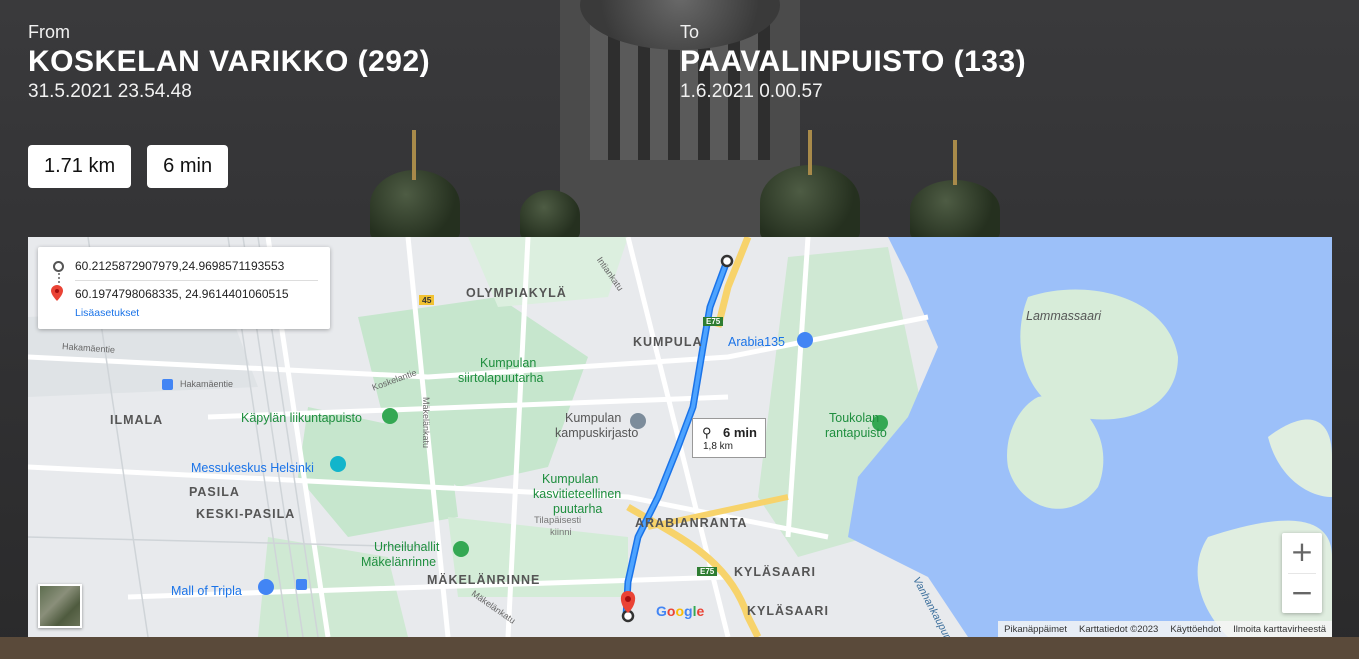 The width and height of the screenshot is (1359, 659). I want to click on trip-stats: 1.71 km 6 min, so click(128, 166).